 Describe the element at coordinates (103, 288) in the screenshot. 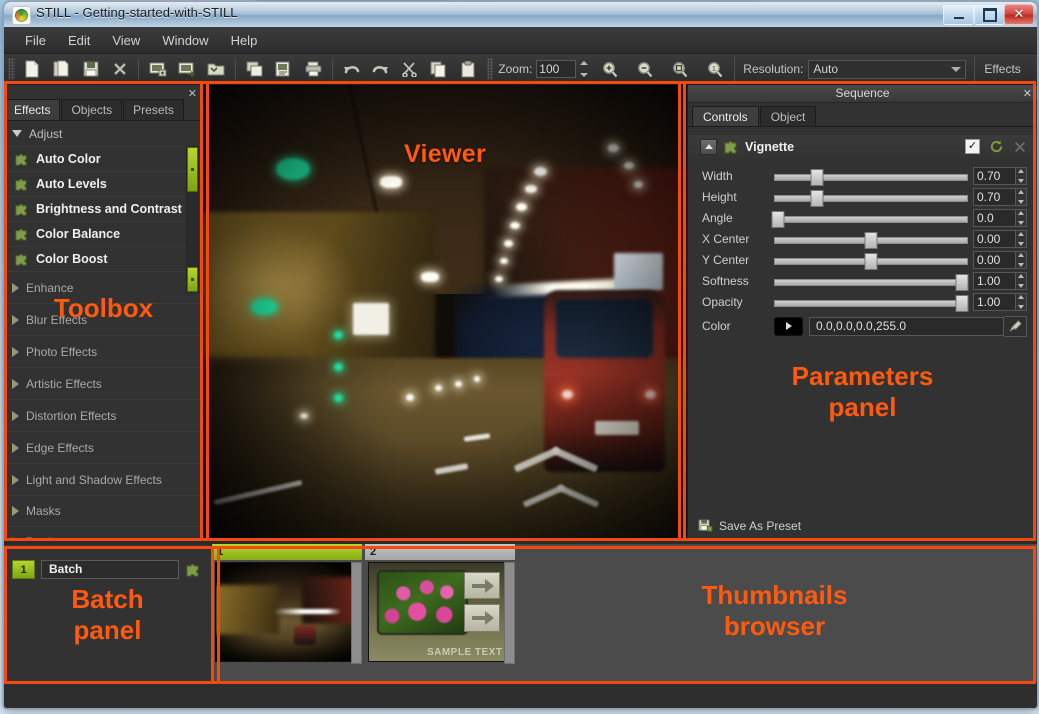

I see `group-enhance: Enhance` at that location.